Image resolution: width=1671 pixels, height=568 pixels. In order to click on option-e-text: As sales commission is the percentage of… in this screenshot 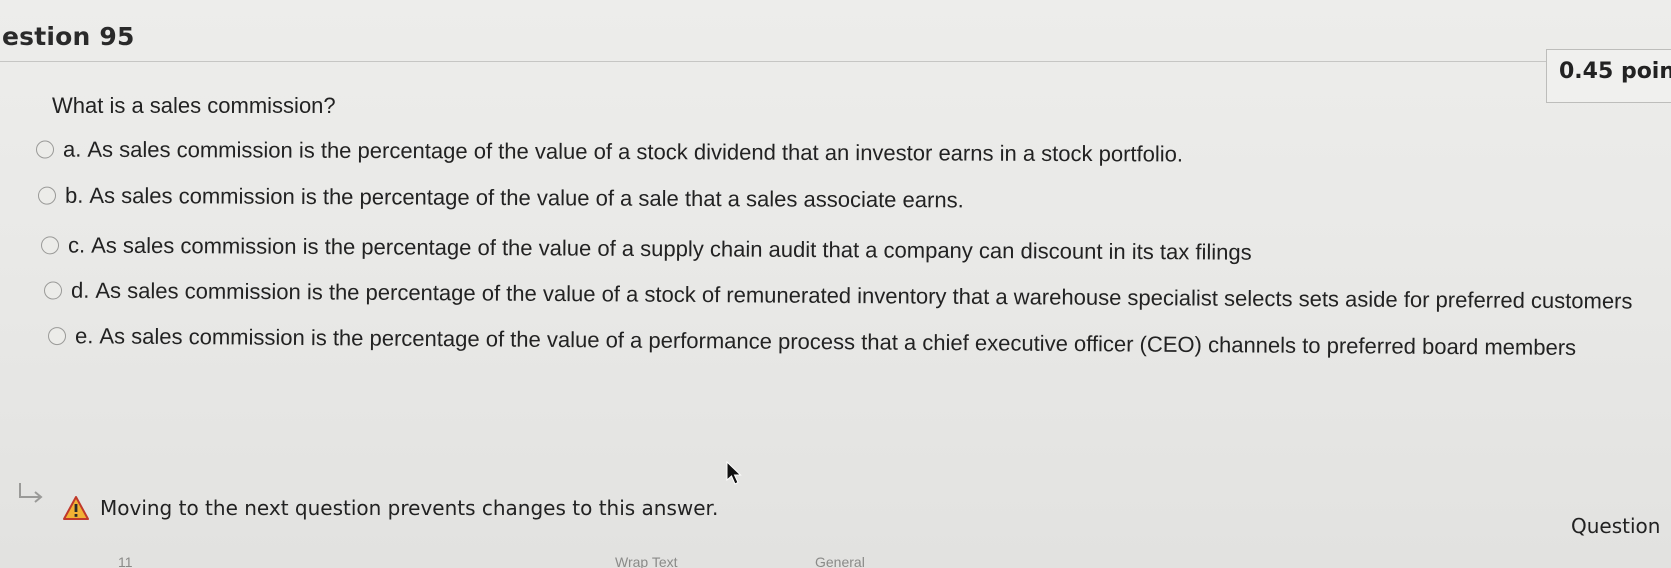, I will do `click(838, 342)`.